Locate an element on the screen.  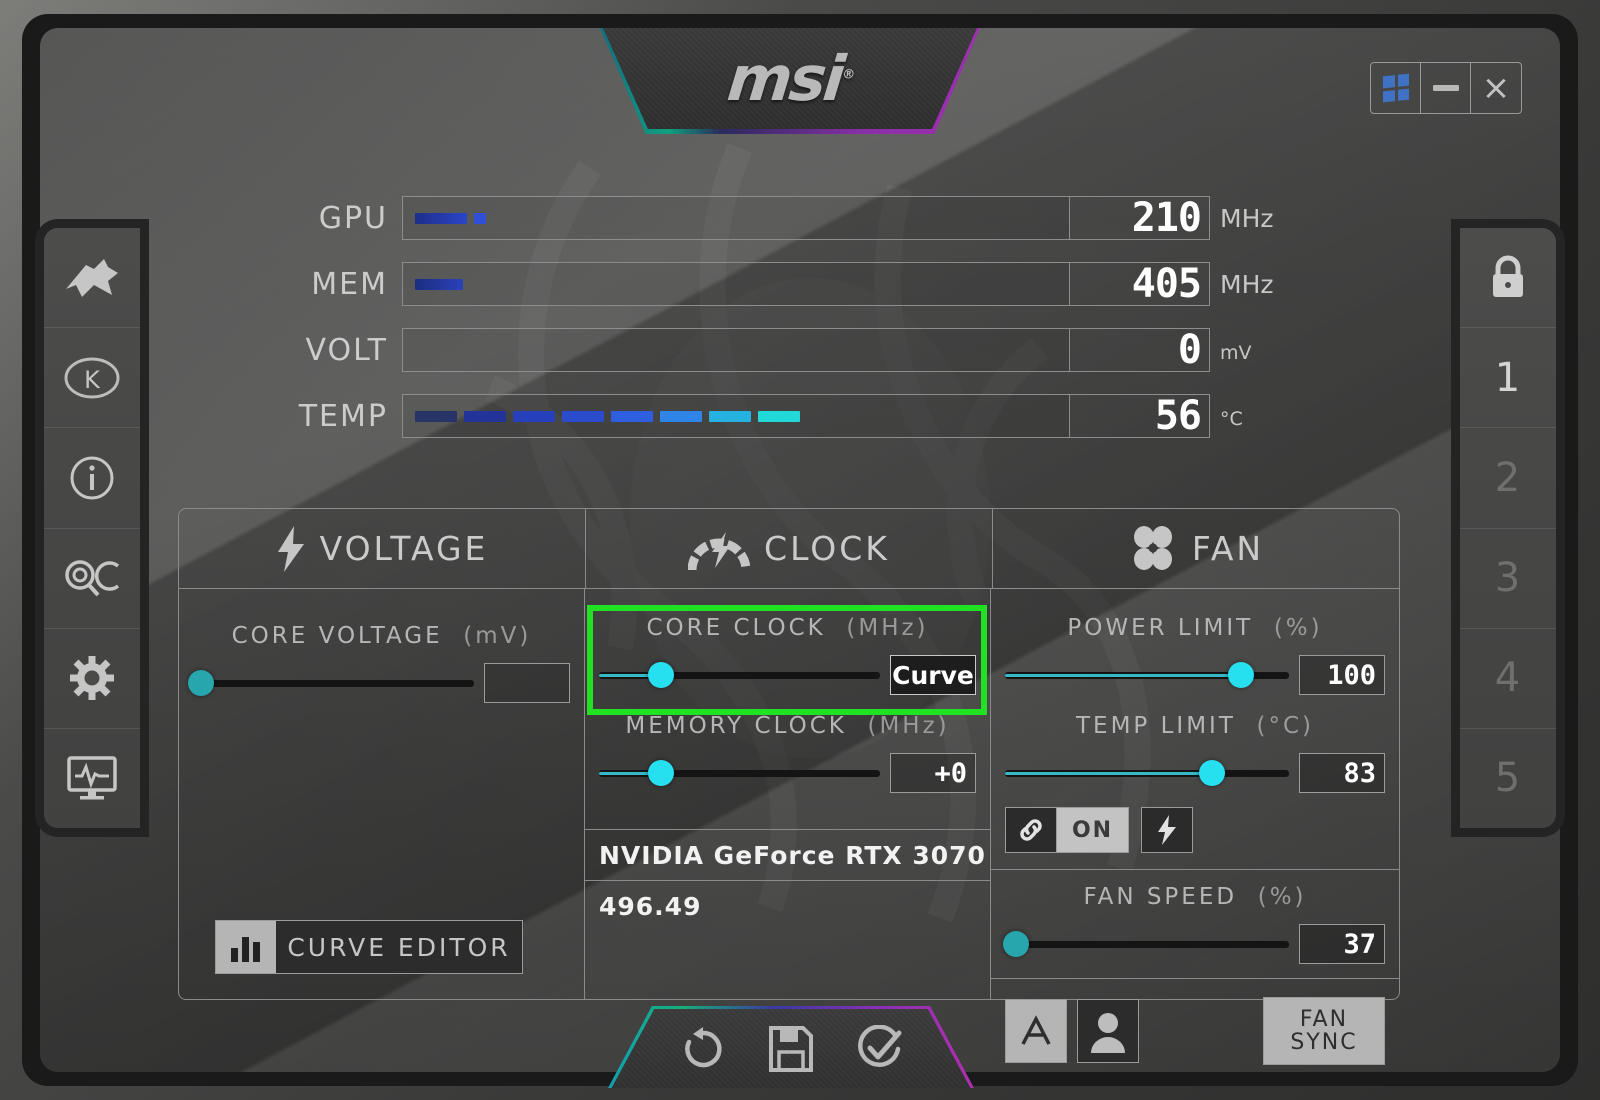
speedometer-icon is located at coordinates (719, 550).